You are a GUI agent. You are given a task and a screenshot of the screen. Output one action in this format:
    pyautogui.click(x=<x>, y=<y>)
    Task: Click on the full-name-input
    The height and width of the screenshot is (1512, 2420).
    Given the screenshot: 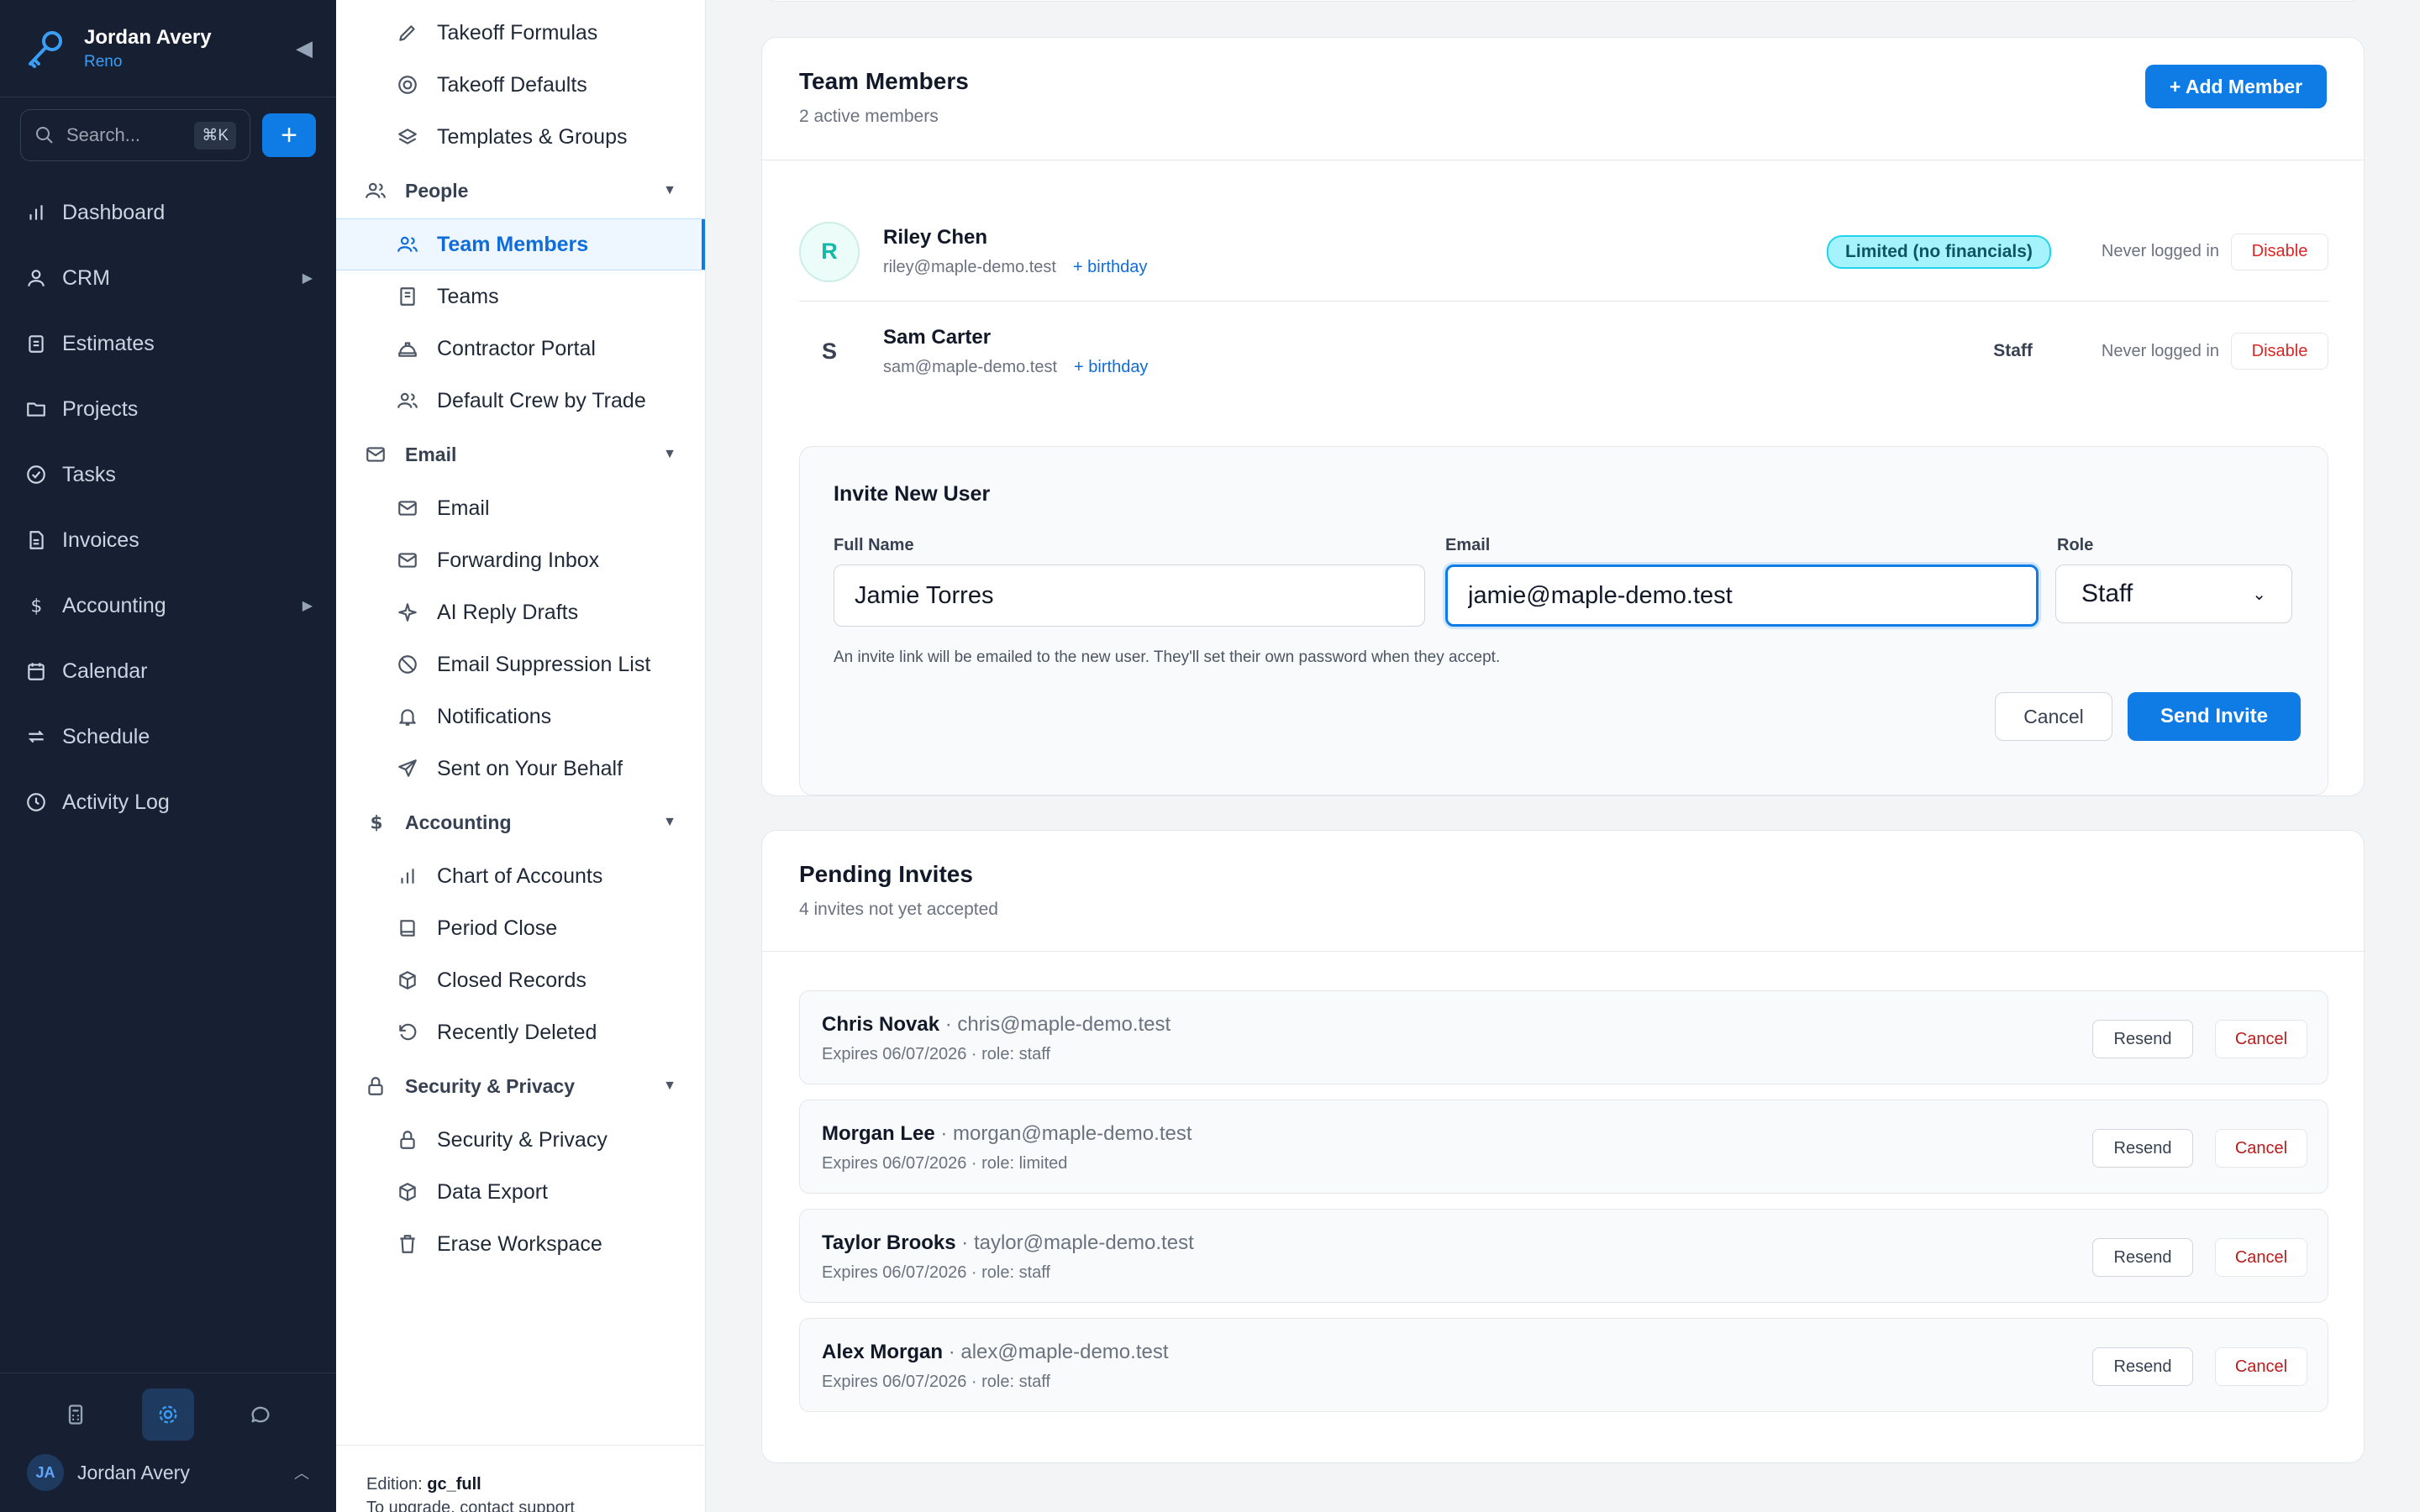 What is the action you would take?
    pyautogui.click(x=1130, y=595)
    